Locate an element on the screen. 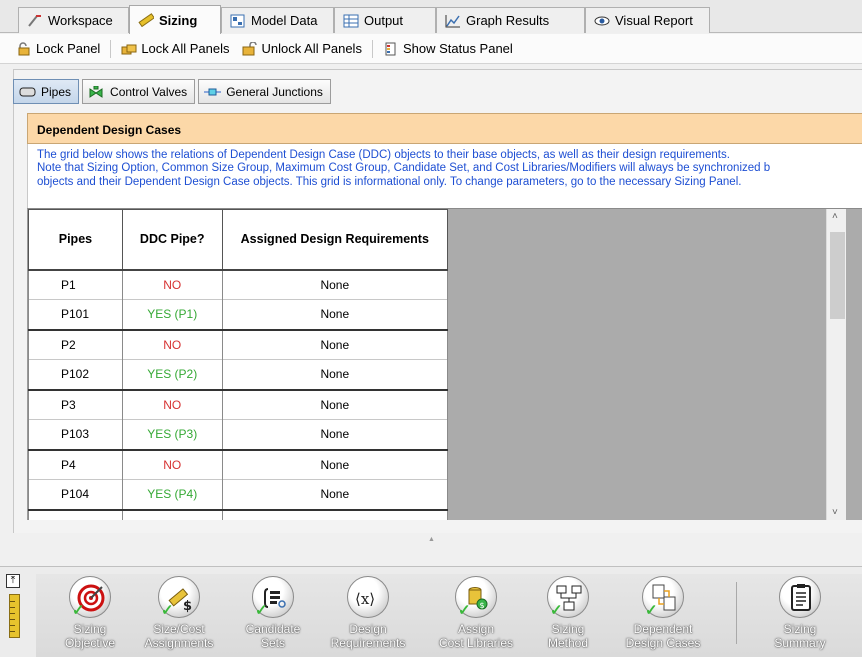 This screenshot has height=657, width=862. nav-label: Candidate is located at coordinates (273, 629).